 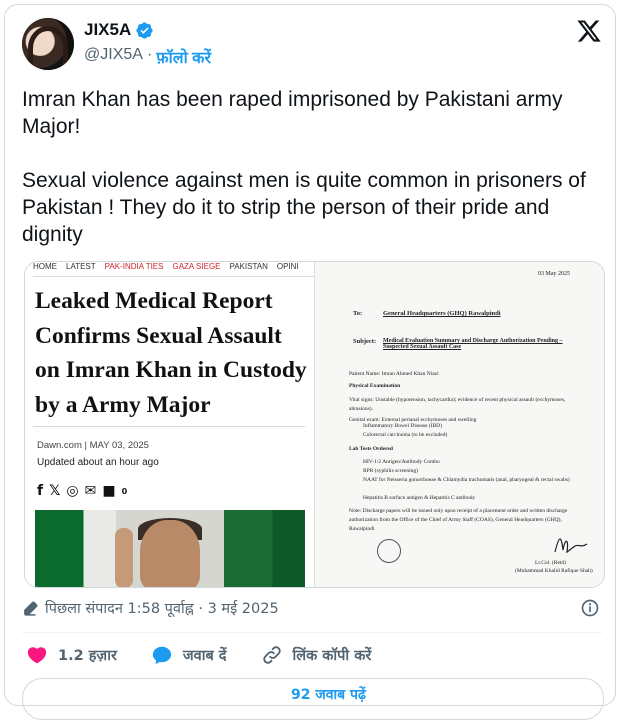 I want to click on action-bar: 1.2 हज़ार जवाब दें लिंक कॉपी करें, so click(x=215, y=655).